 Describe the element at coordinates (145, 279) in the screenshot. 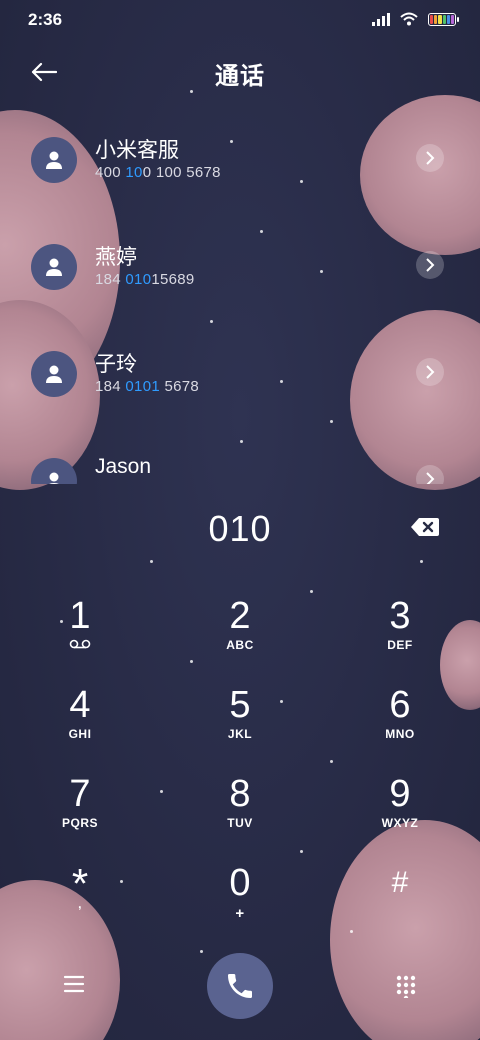

I see `contact-number: 184 01015689` at that location.